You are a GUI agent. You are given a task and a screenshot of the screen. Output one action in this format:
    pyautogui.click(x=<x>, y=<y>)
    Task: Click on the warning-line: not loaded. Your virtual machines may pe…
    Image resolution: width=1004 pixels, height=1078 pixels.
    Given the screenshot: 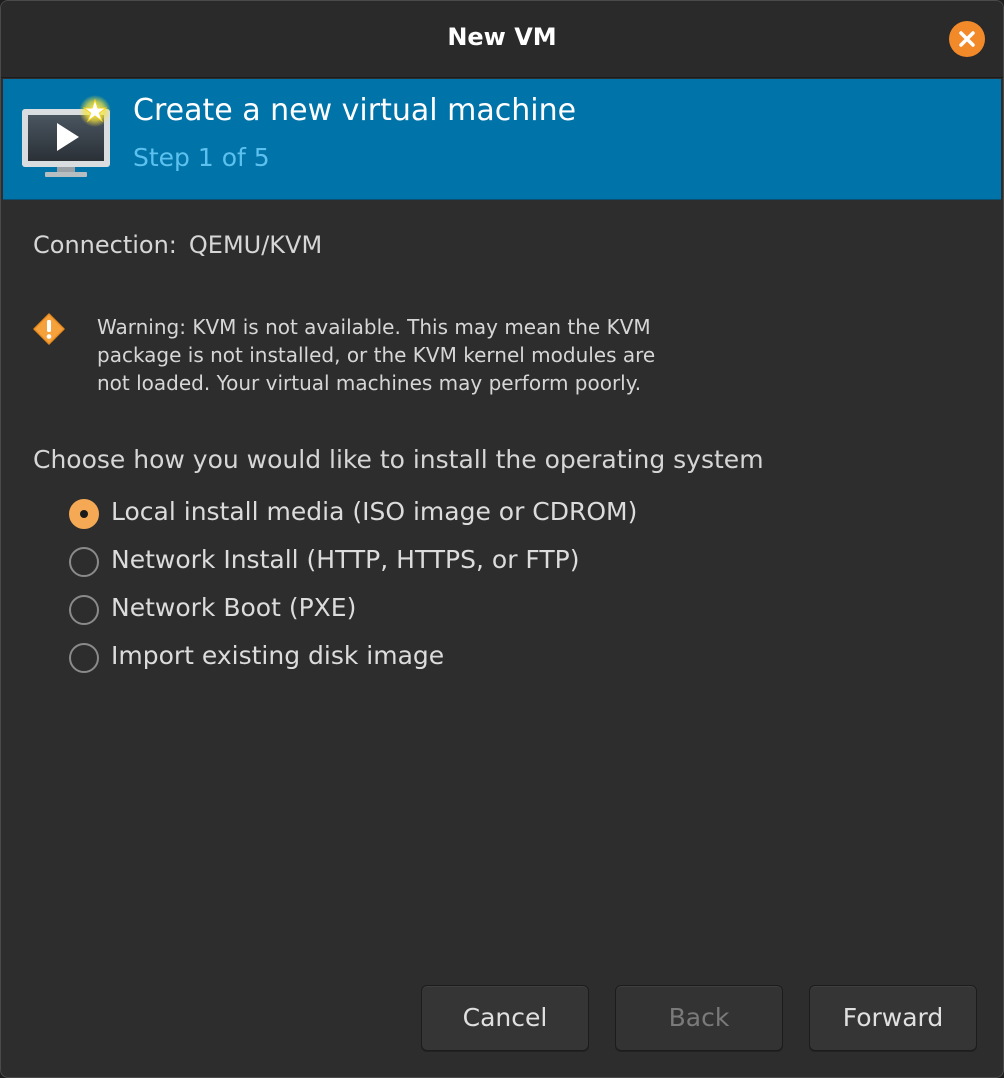 What is the action you would take?
    pyautogui.click(x=369, y=383)
    